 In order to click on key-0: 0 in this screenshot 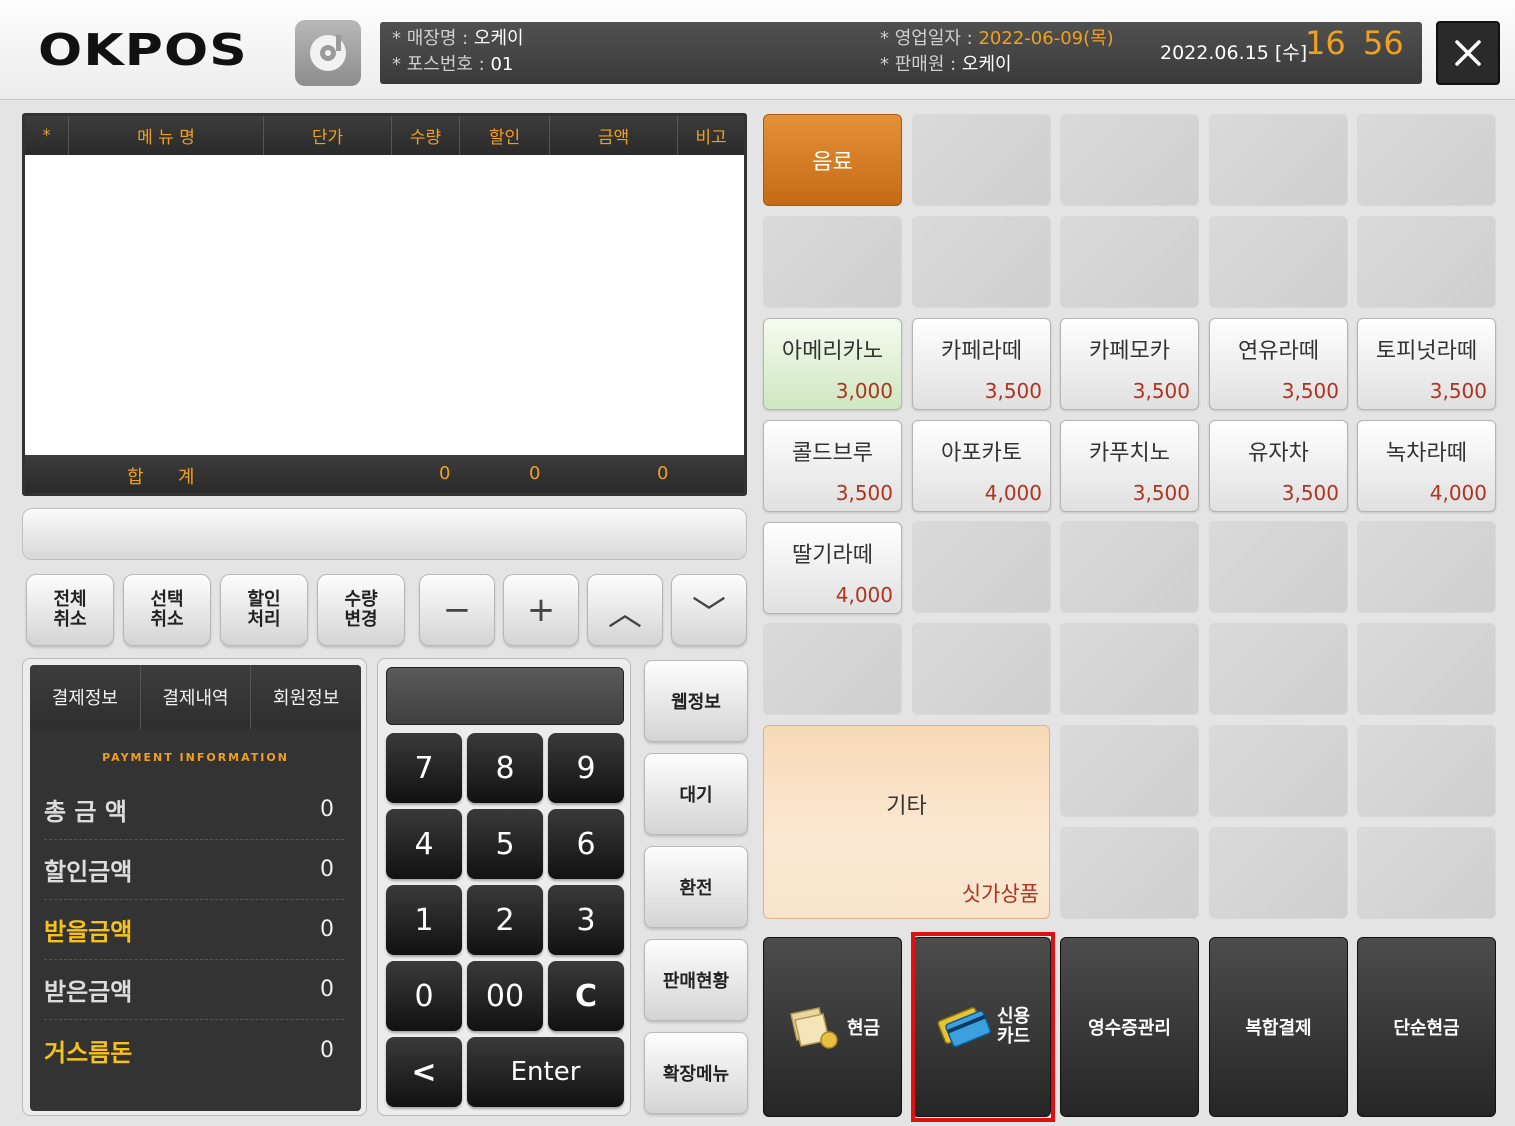, I will do `click(424, 996)`.